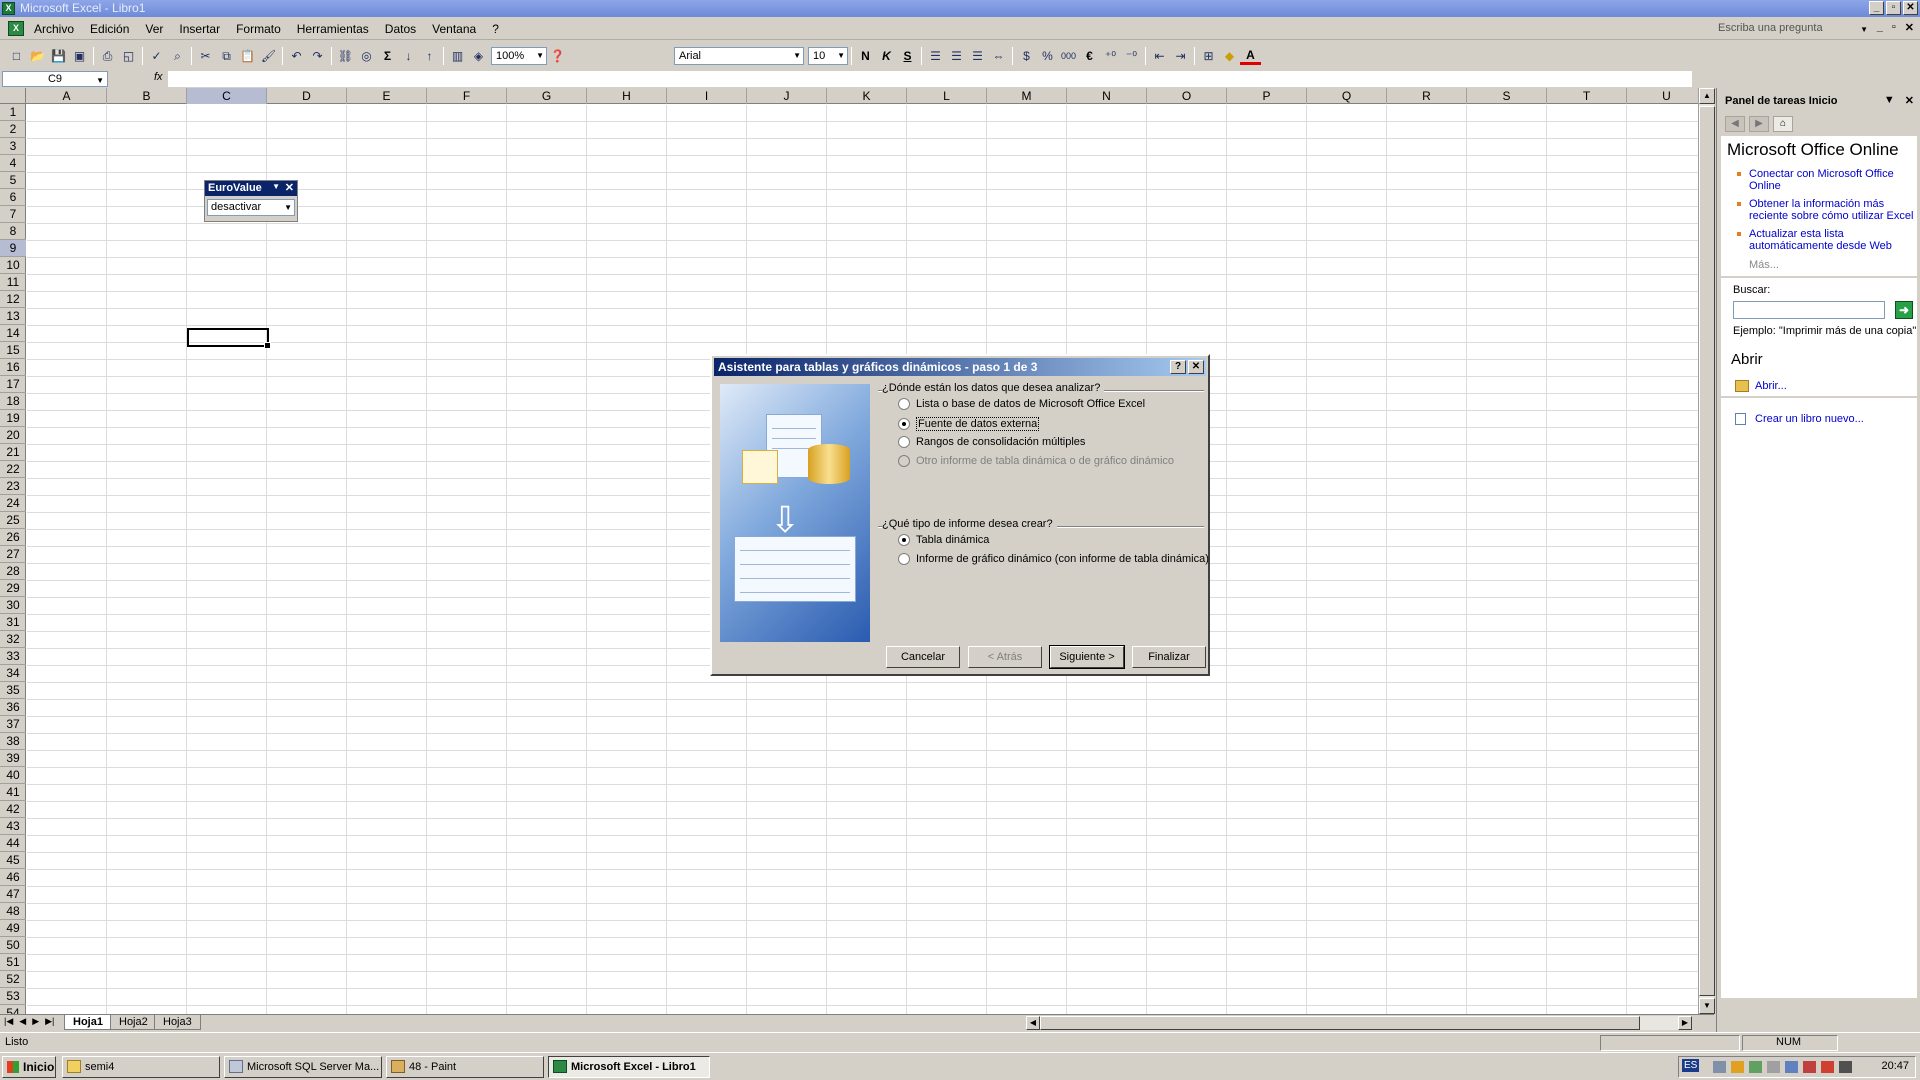 Image resolution: width=1920 pixels, height=1080 pixels. What do you see at coordinates (13, 656) in the screenshot?
I see `row-header-33: 33` at bounding box center [13, 656].